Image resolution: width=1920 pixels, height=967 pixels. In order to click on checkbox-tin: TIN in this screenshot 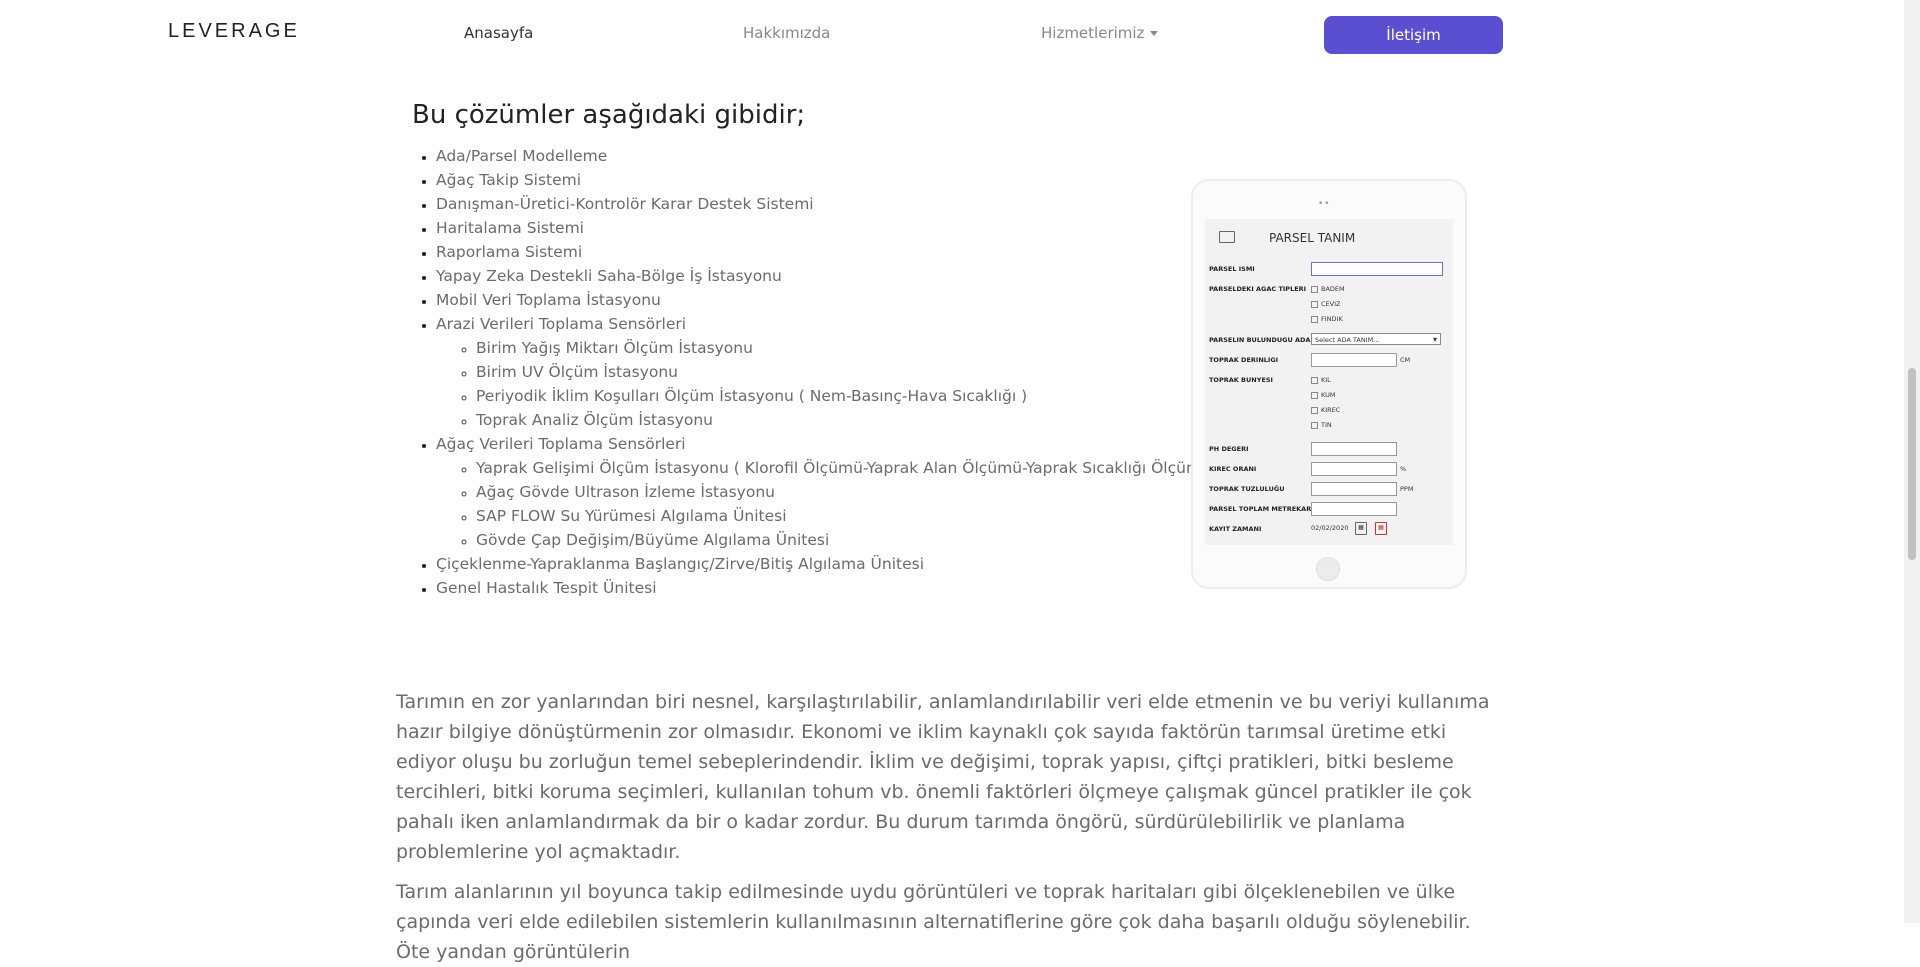, I will do `click(1321, 425)`.